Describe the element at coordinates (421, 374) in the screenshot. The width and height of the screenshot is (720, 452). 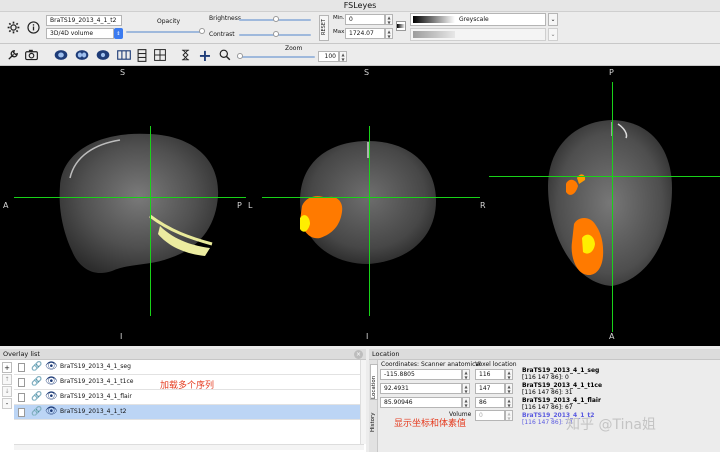
I see `coordinate-x-field: -115.8805` at that location.